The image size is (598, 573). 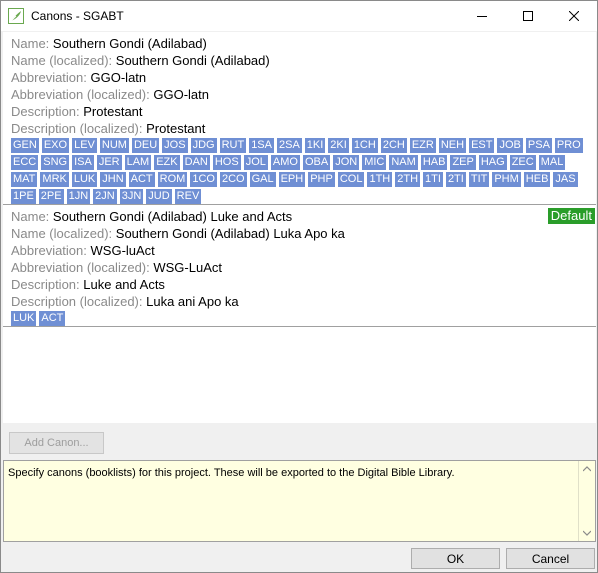 I want to click on description-localized-value: Protestant, so click(x=176, y=128).